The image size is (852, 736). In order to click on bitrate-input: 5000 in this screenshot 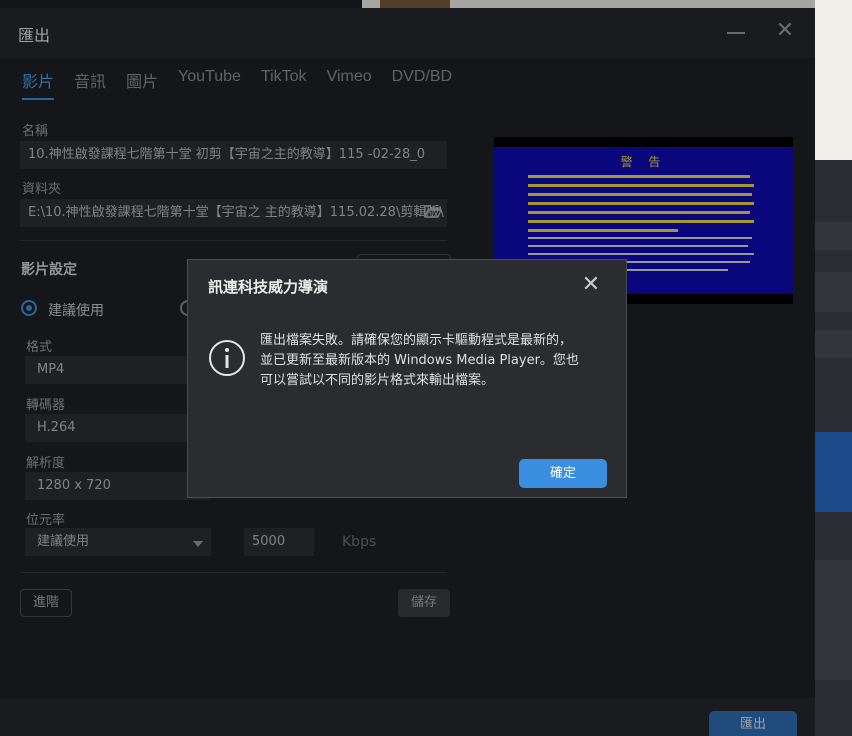, I will do `click(279, 542)`.